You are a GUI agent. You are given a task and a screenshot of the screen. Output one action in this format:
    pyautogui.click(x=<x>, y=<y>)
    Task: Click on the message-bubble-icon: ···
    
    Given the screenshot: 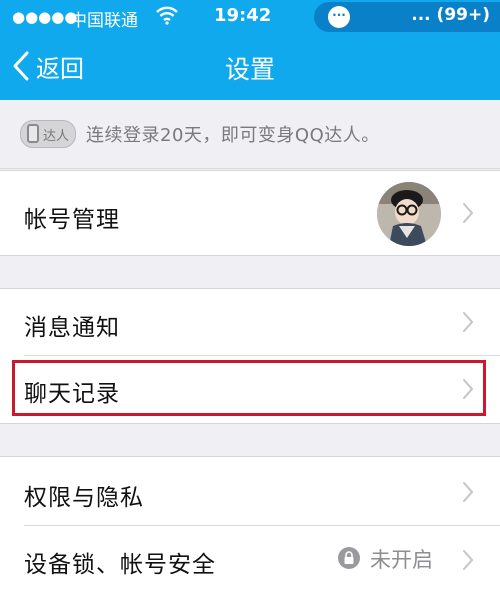 What is the action you would take?
    pyautogui.click(x=339, y=17)
    